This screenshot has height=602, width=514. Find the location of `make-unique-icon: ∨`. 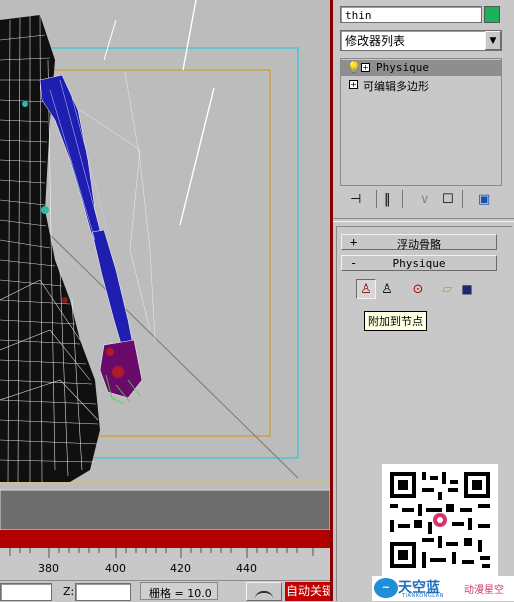

make-unique-icon: ∨ is located at coordinates (425, 199).